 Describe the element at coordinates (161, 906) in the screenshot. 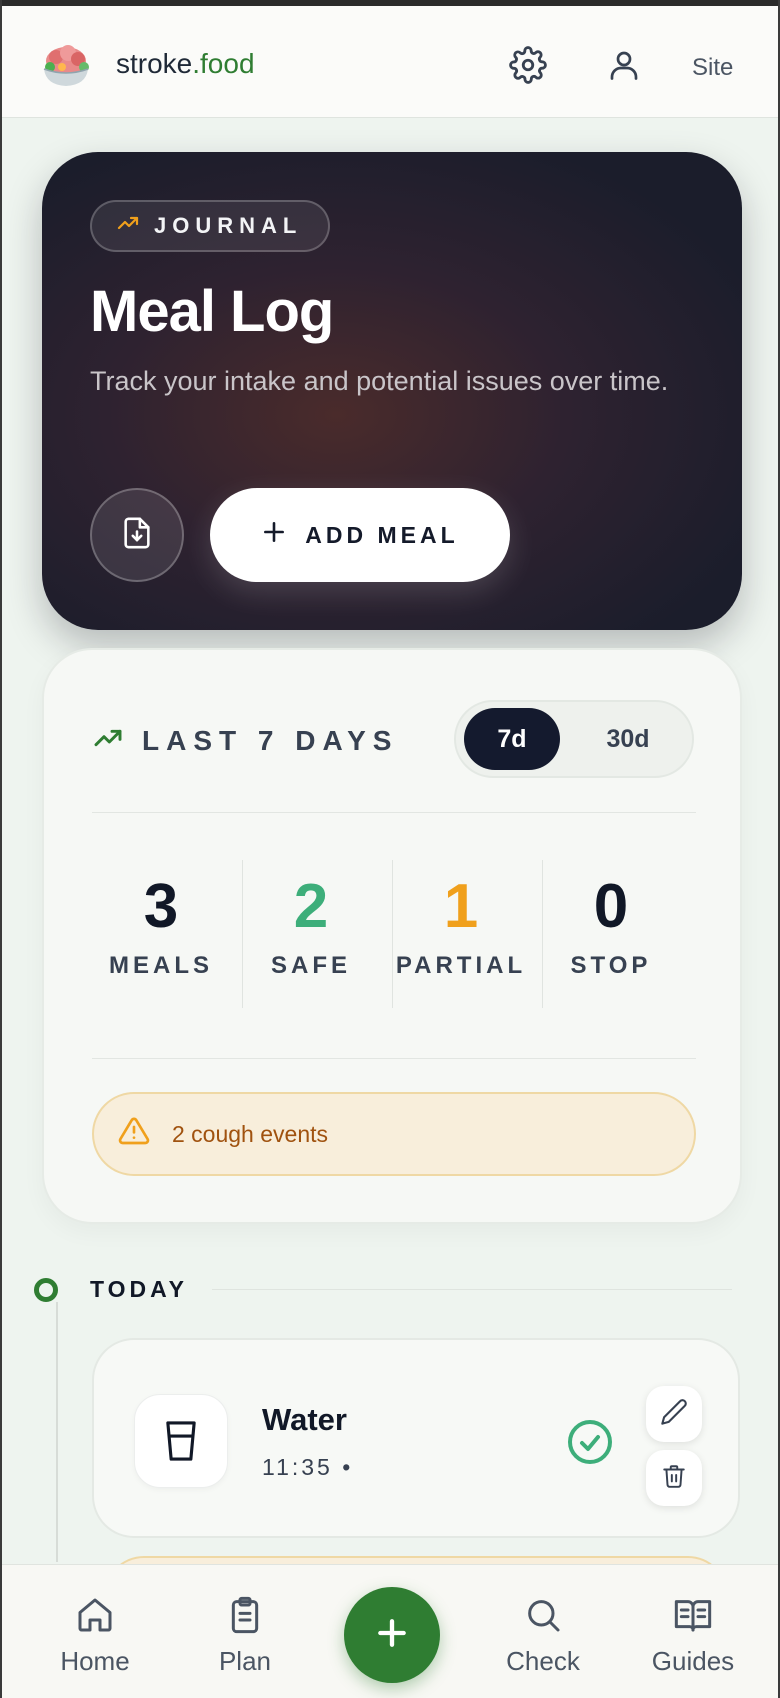

I see `stat-value: 3` at that location.